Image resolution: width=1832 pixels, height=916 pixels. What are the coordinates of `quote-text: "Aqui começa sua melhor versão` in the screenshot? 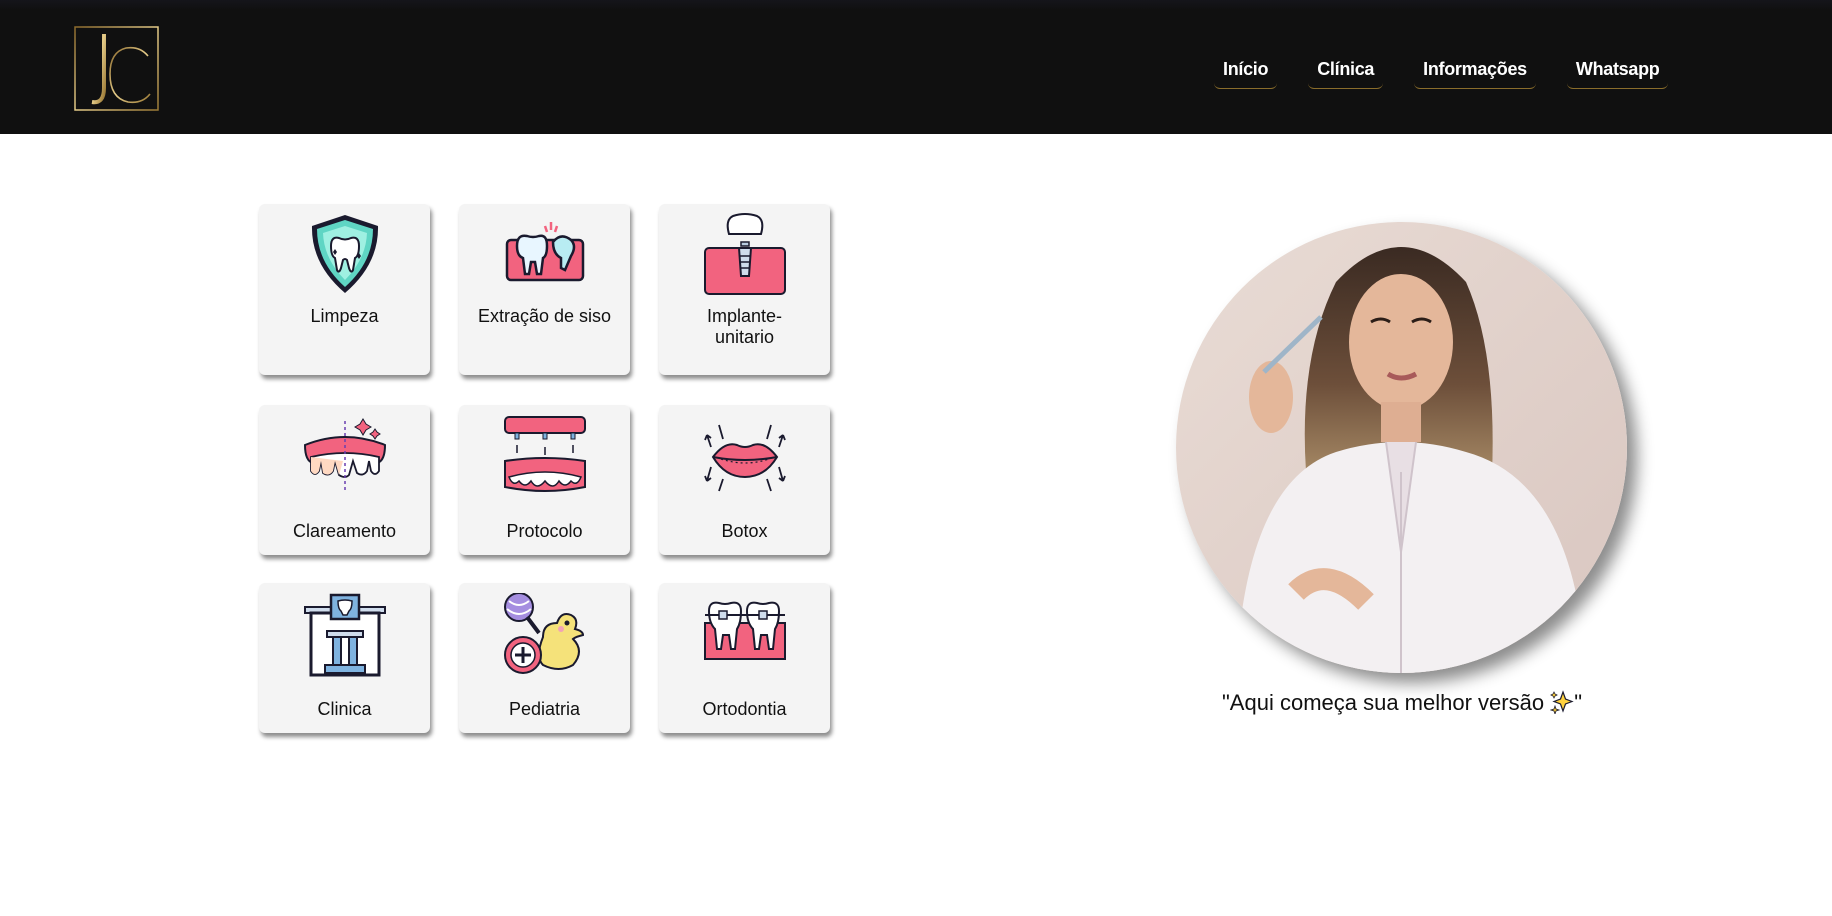 It's located at (1386, 702).